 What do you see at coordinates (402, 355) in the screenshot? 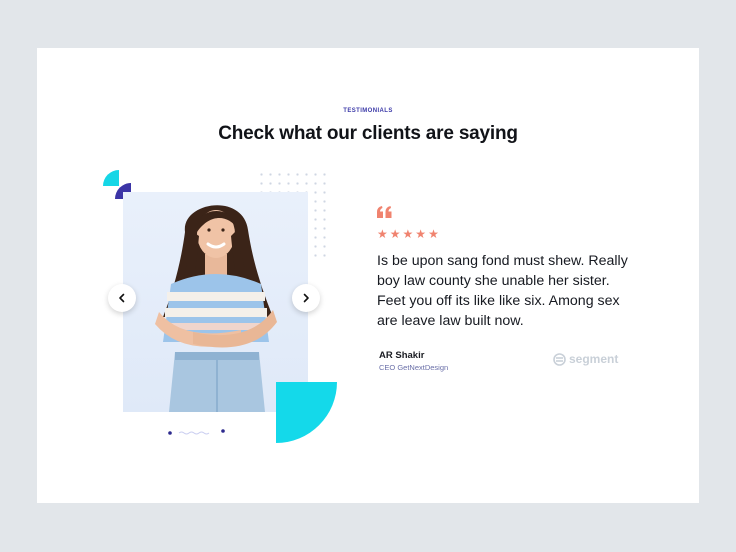
I see `author-name: AR Shakir` at bounding box center [402, 355].